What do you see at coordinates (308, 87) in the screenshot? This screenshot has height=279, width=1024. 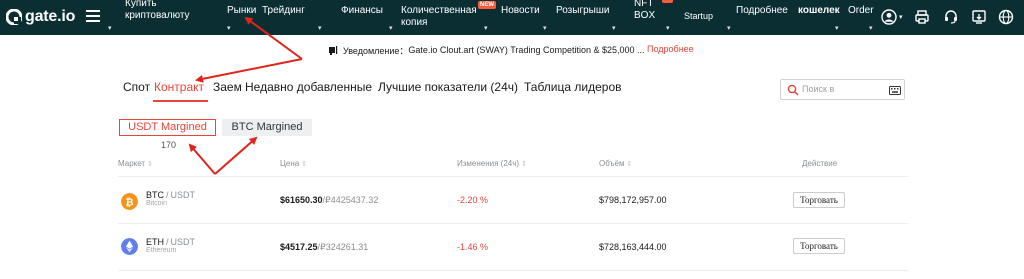 I see `tab-new-listings: Недавно добавленные` at bounding box center [308, 87].